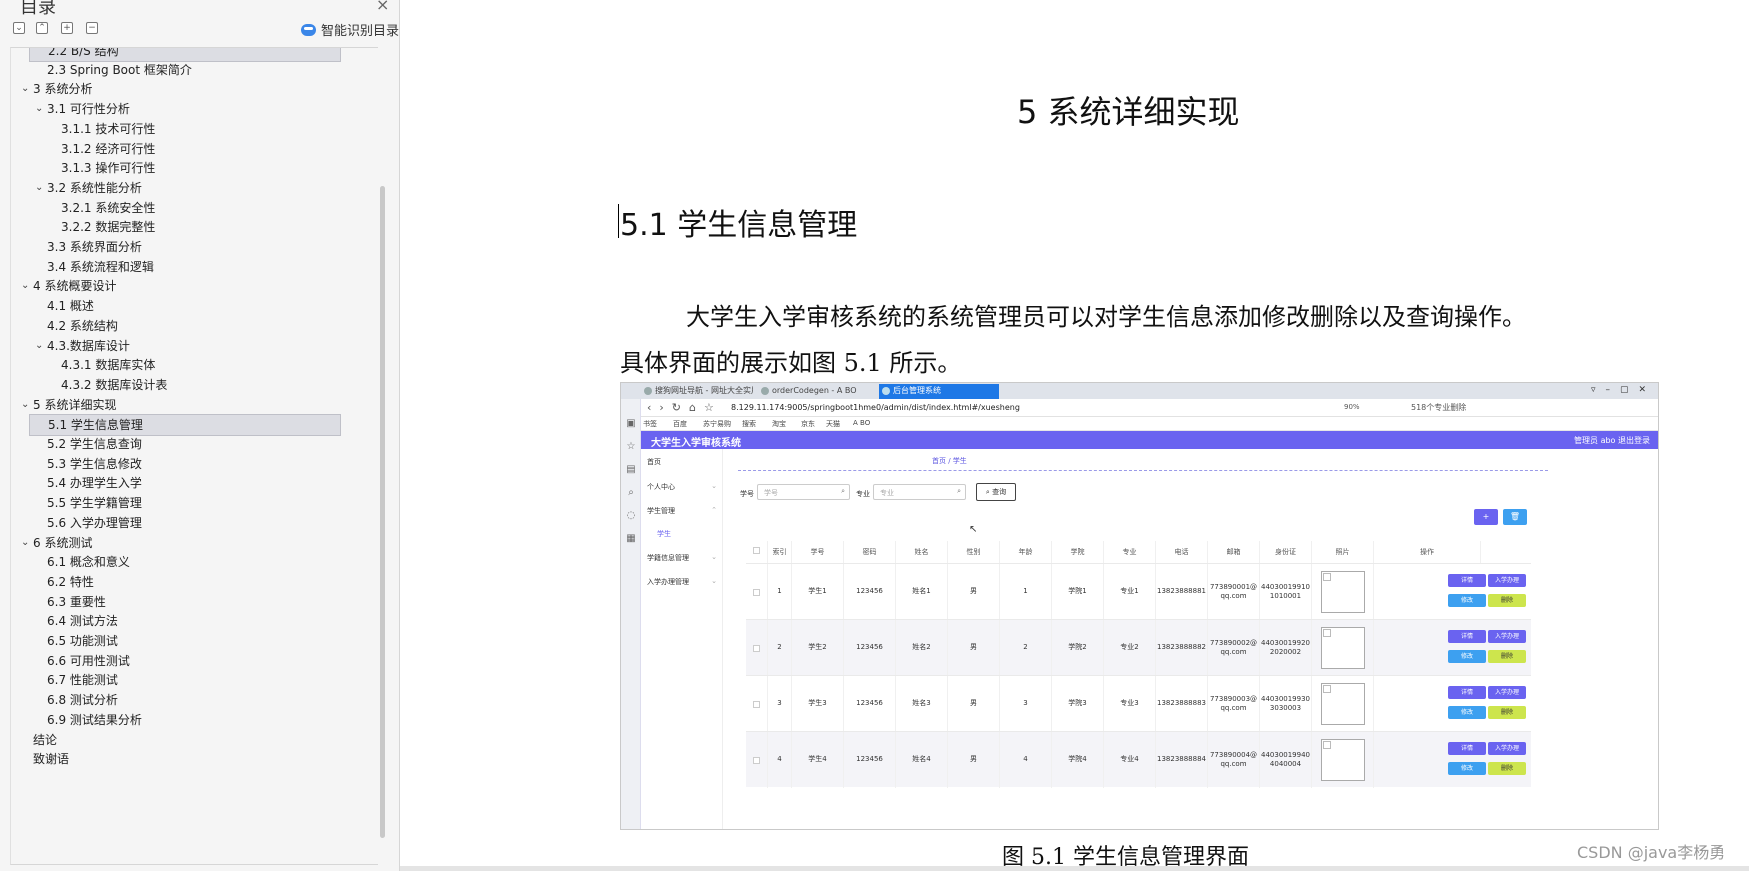 The height and width of the screenshot is (871, 1749). Describe the element at coordinates (631, 539) in the screenshot. I see `grid-icon: ▦` at that location.